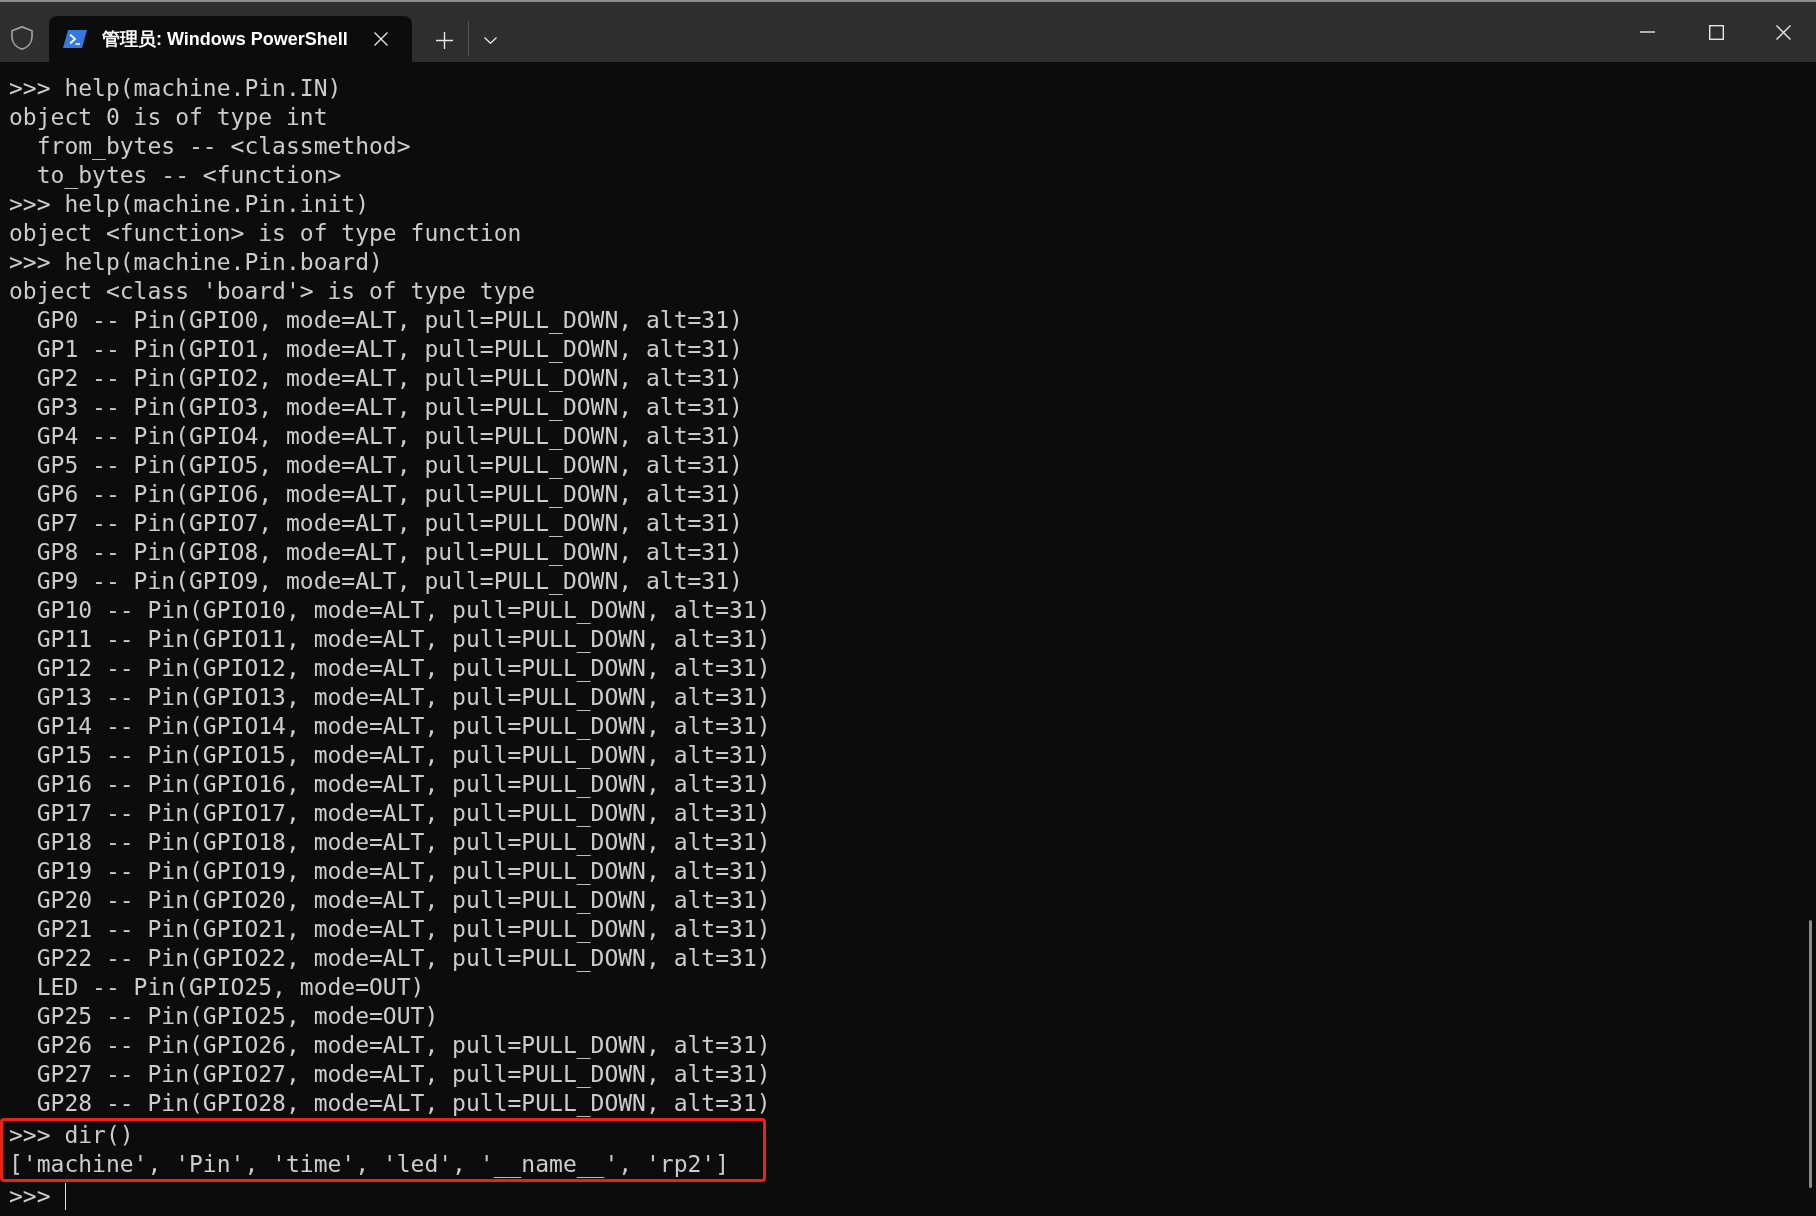 The height and width of the screenshot is (1216, 1816). What do you see at coordinates (230, 39) in the screenshot?
I see `terminal-tab: 管理员: Windows PowerShell` at bounding box center [230, 39].